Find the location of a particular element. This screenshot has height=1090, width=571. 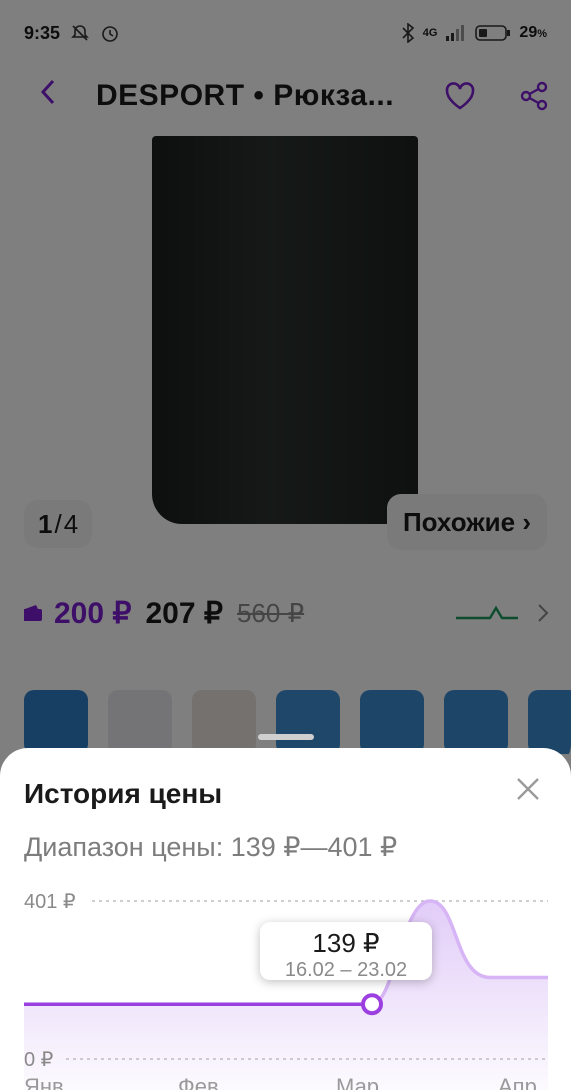

tooltip-dates: 16.02 – 23.02 is located at coordinates (346, 970).